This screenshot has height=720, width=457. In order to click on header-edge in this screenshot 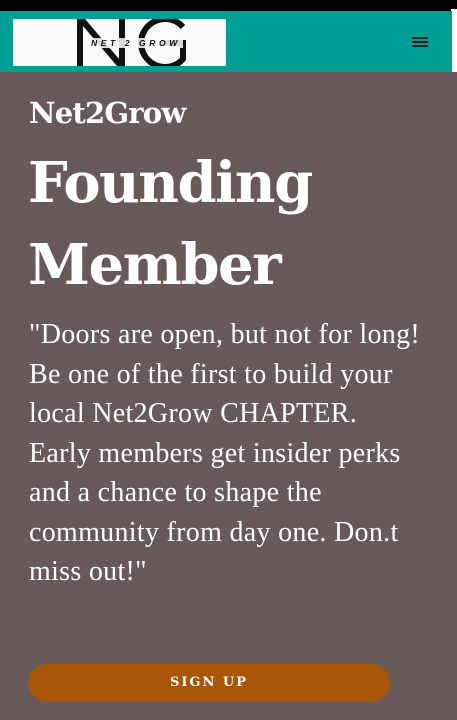, I will do `click(454, 41)`.